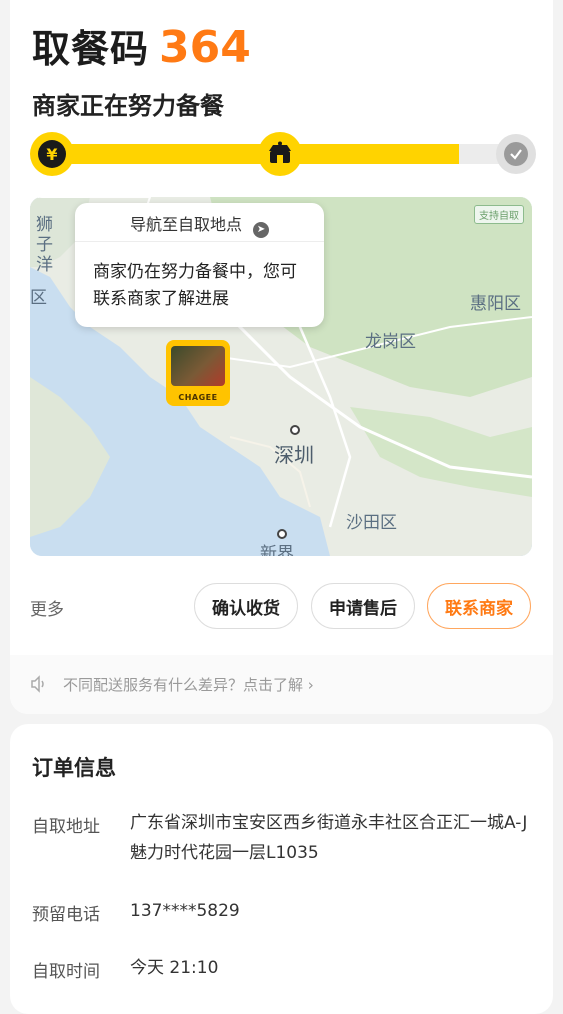 The image size is (563, 1014). Describe the element at coordinates (38, 298) in the screenshot. I see `map-label-district: 区` at that location.